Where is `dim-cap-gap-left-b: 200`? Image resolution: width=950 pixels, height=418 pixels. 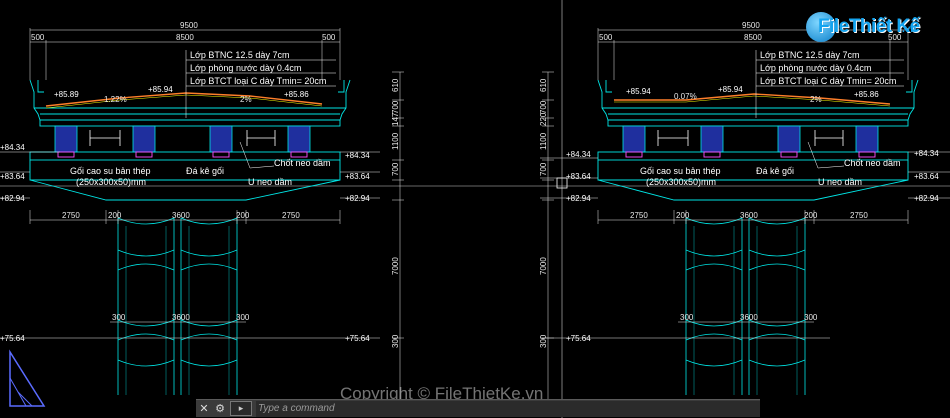 dim-cap-gap-left-b: 200 is located at coordinates (243, 215).